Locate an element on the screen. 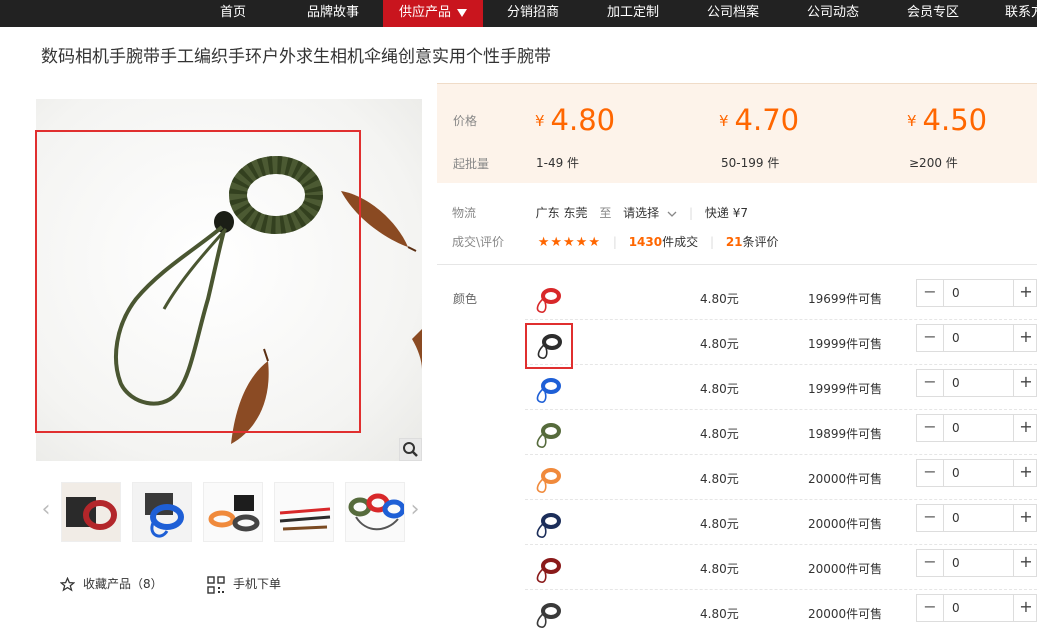  deals-label: 成交\评价 is located at coordinates (478, 242).